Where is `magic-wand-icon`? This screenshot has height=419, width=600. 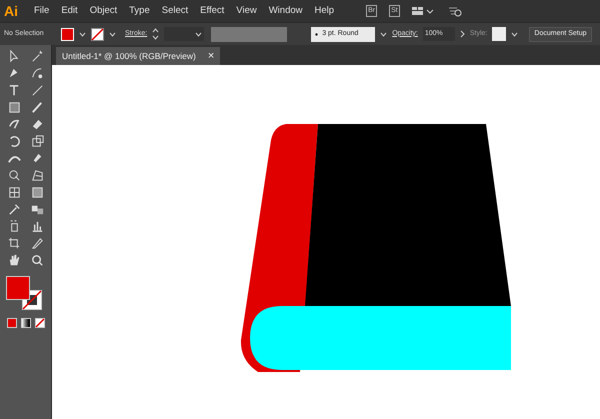
magic-wand-icon is located at coordinates (37, 56).